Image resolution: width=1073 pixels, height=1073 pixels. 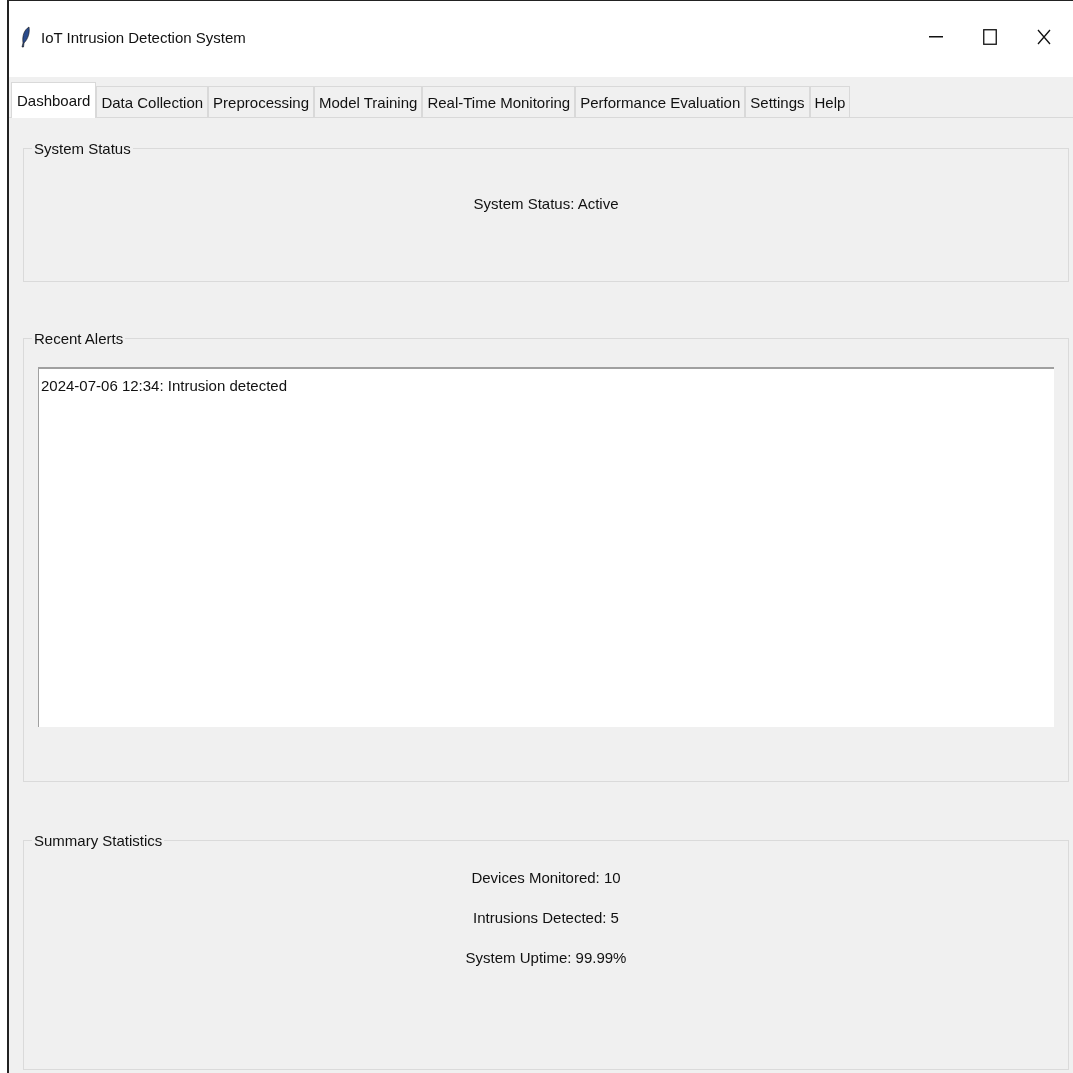 I want to click on group-title: System Status, so click(x=82, y=148).